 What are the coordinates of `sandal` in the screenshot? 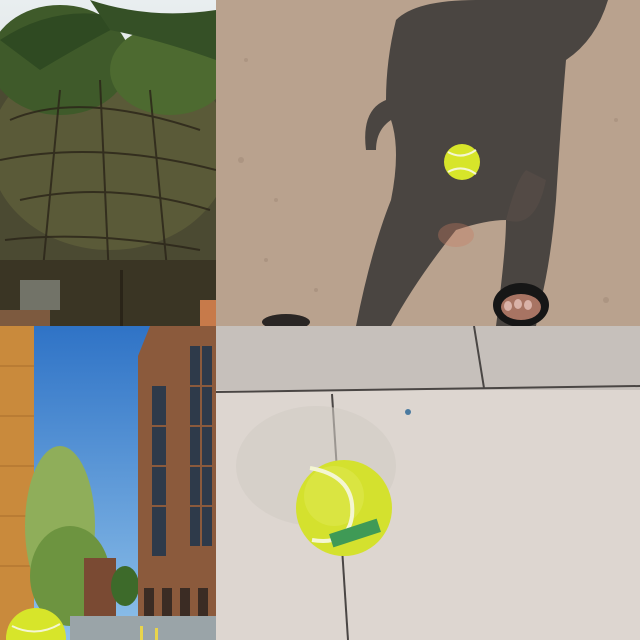 It's located at (521, 304).